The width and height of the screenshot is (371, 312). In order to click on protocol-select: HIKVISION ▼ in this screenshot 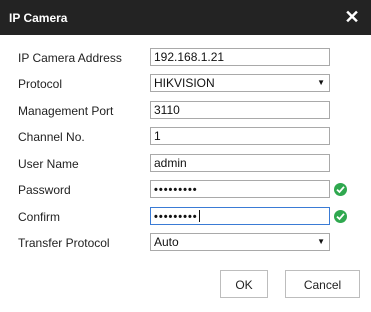, I will do `click(240, 83)`.